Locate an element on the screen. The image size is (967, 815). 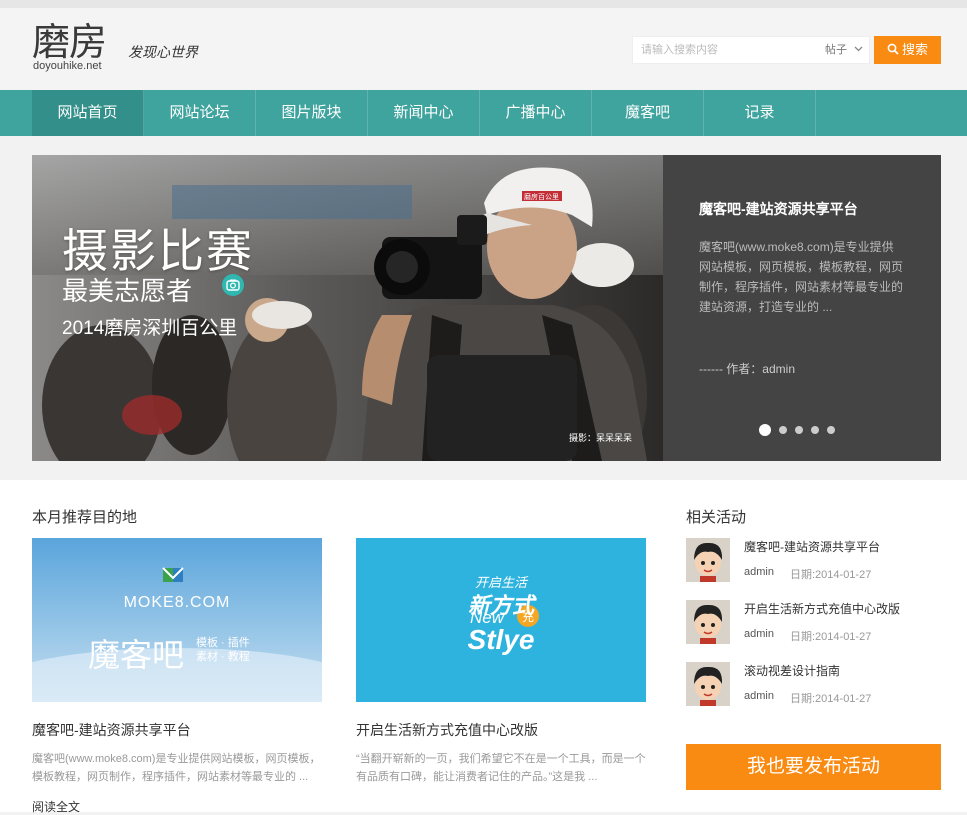
main-nav: 网站首页 网站论坛 图片版块 新闻中心 广播中心 魔客吧 记录 is located at coordinates (483, 113).